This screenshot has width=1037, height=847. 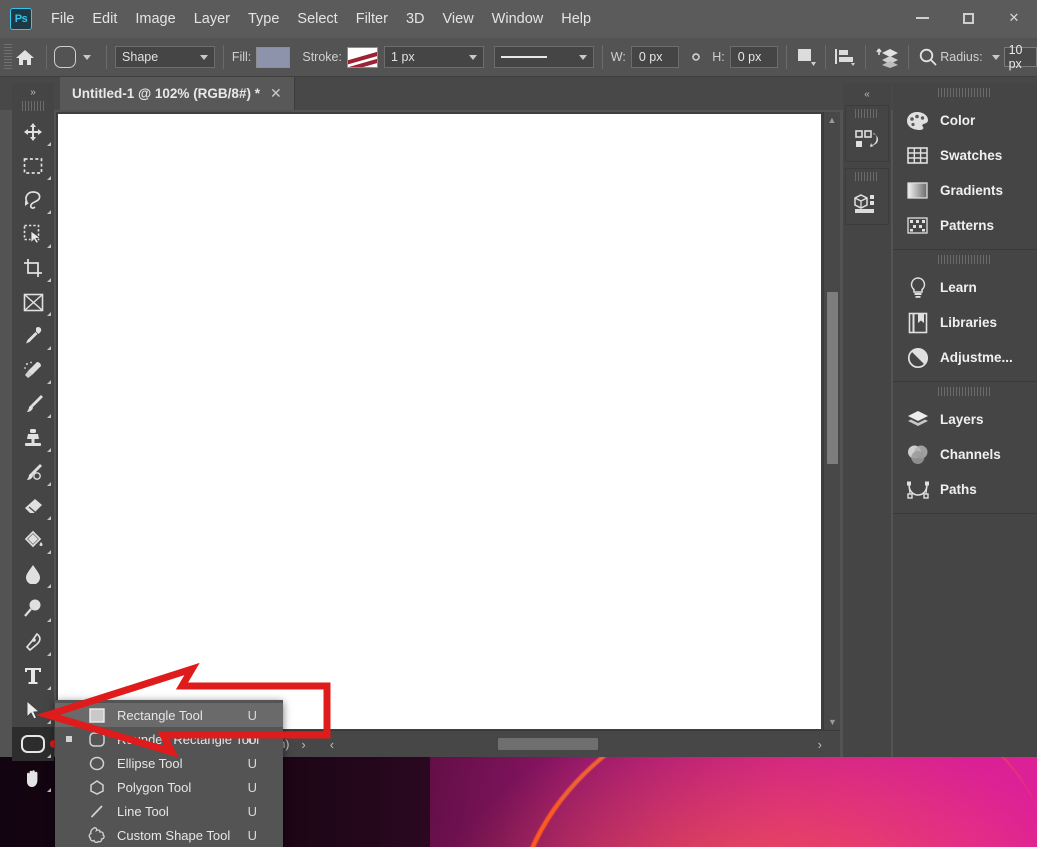 I want to click on canvas-vertical-scrollbar: ▲ ▼, so click(x=831, y=421).